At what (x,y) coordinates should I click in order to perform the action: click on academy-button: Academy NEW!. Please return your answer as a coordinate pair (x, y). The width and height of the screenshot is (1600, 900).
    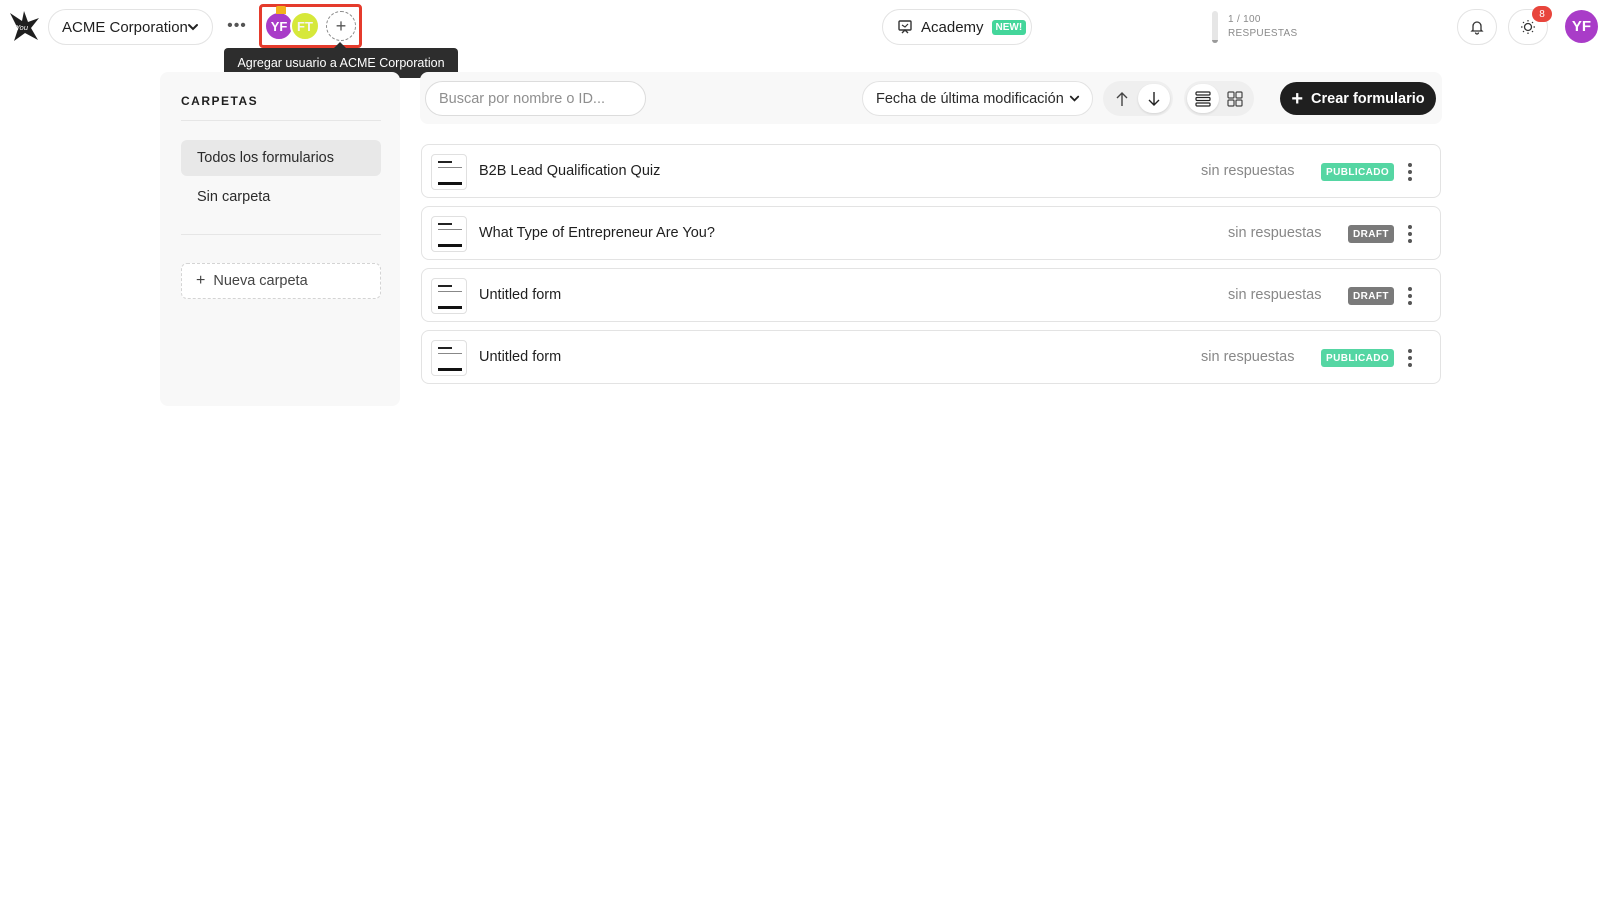
    Looking at the image, I should click on (957, 27).